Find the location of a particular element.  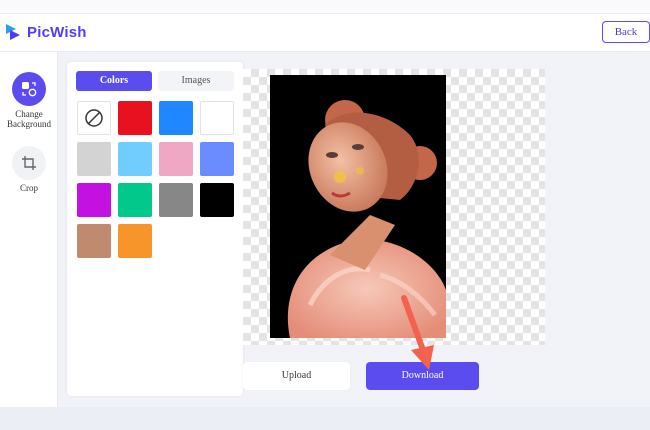

download-button: Download is located at coordinates (422, 376).